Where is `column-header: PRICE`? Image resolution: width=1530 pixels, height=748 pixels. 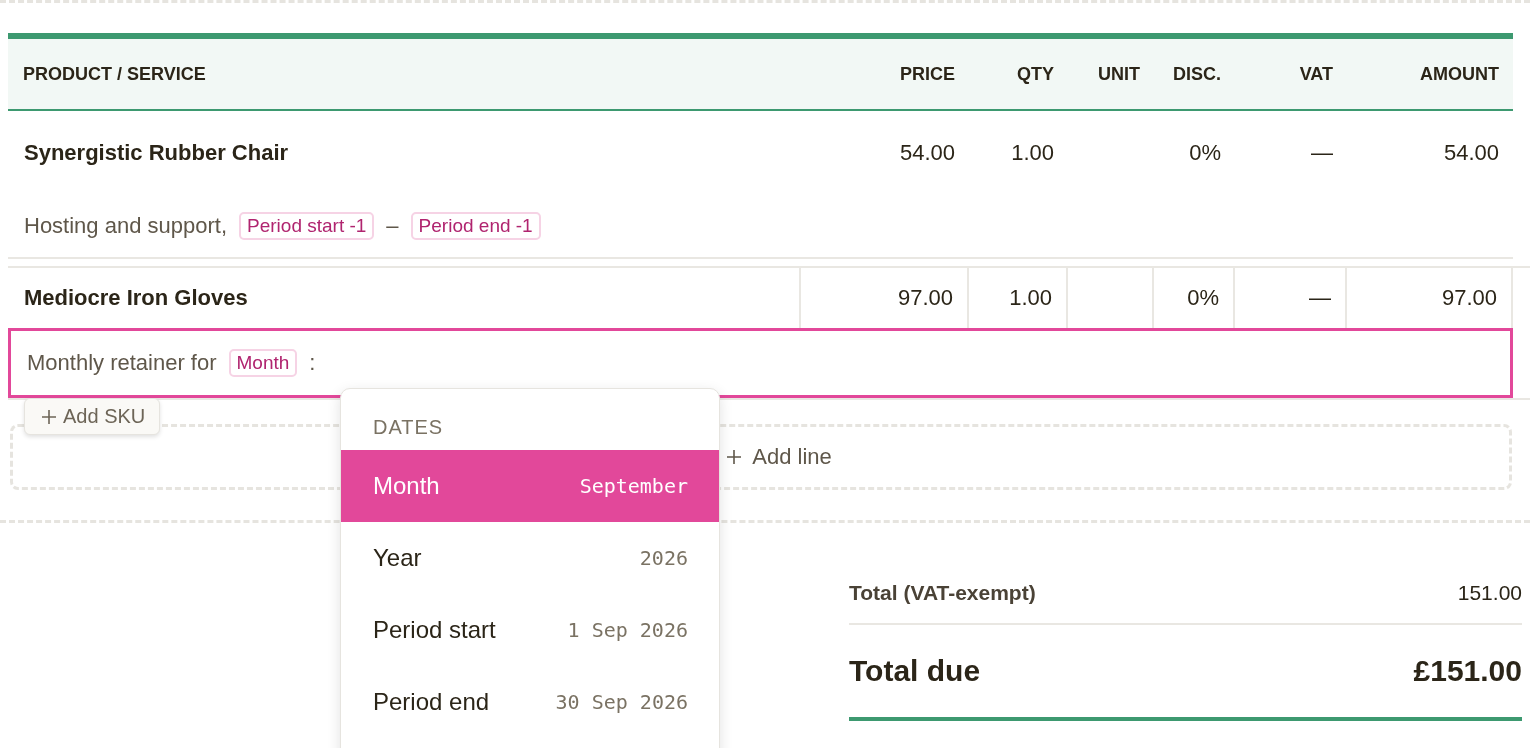 column-header: PRICE is located at coordinates (927, 73).